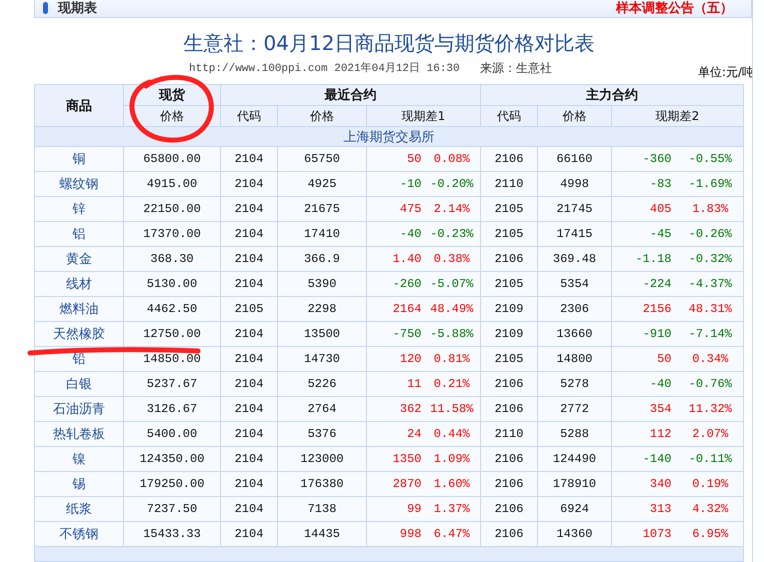 The width and height of the screenshot is (764, 562). Describe the element at coordinates (516, 68) in the screenshot. I see `source-label: 来源：生意社` at that location.